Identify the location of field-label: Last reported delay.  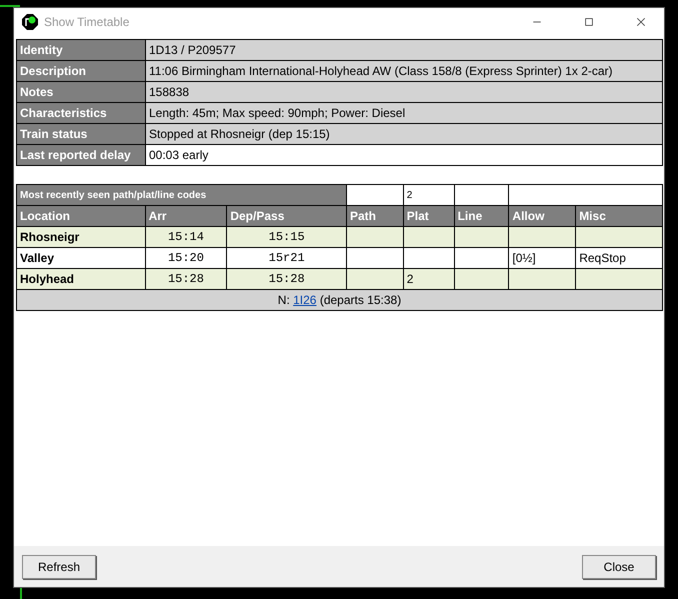
(81, 155).